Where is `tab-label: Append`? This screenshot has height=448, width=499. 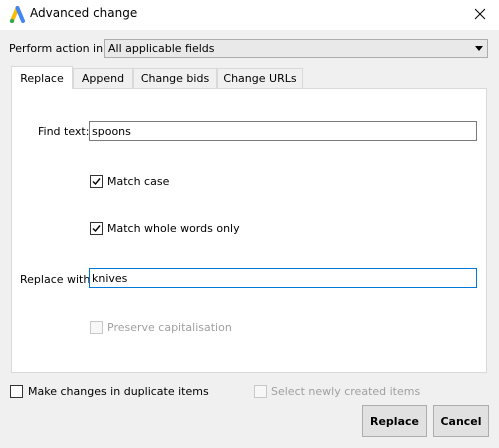 tab-label: Append is located at coordinates (103, 78).